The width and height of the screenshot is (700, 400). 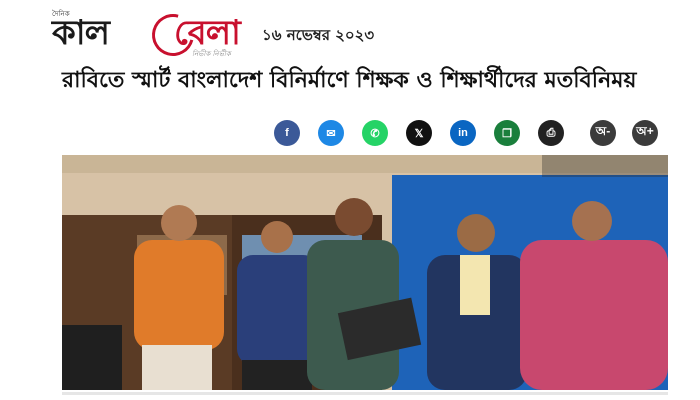 I want to click on facebook-share-button: f, so click(x=287, y=133).